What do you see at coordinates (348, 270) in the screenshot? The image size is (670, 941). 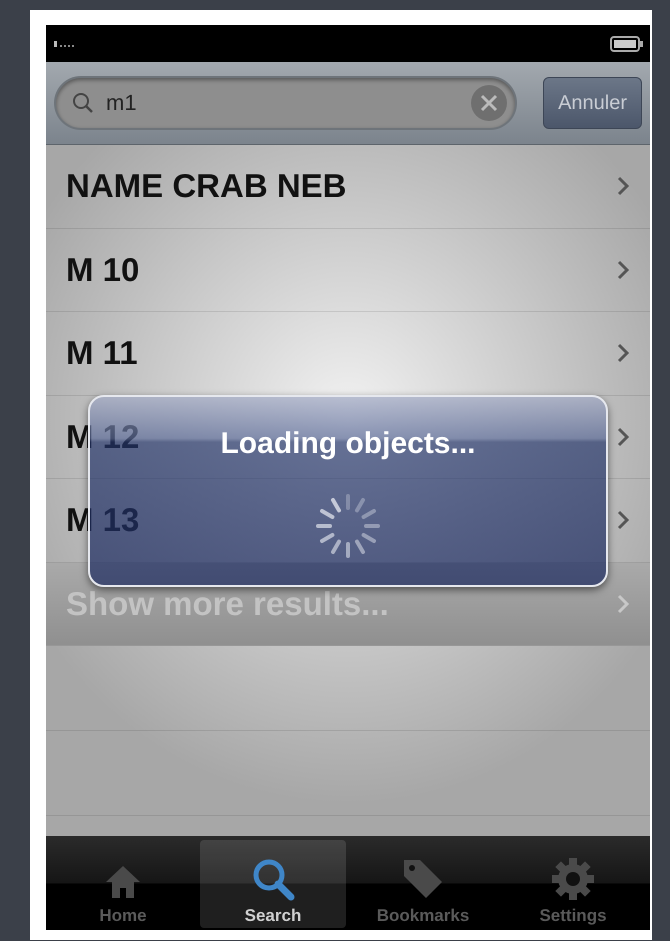 I see `result-row: M 10` at bounding box center [348, 270].